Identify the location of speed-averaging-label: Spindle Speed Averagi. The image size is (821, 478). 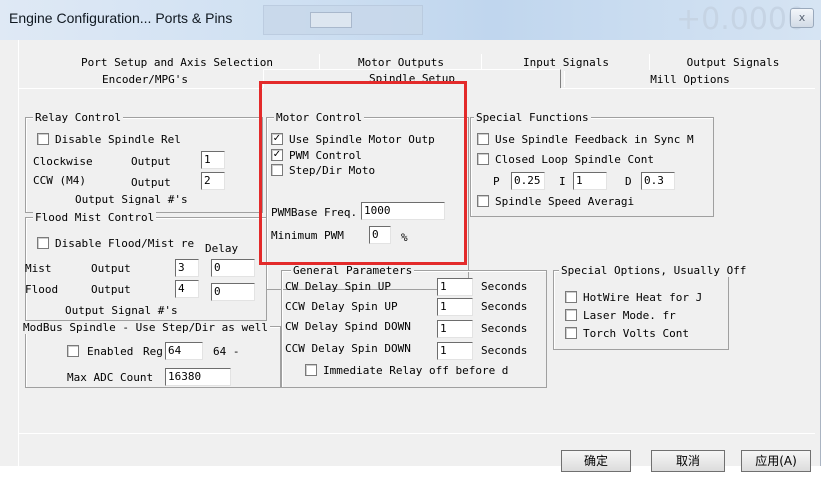
(565, 201).